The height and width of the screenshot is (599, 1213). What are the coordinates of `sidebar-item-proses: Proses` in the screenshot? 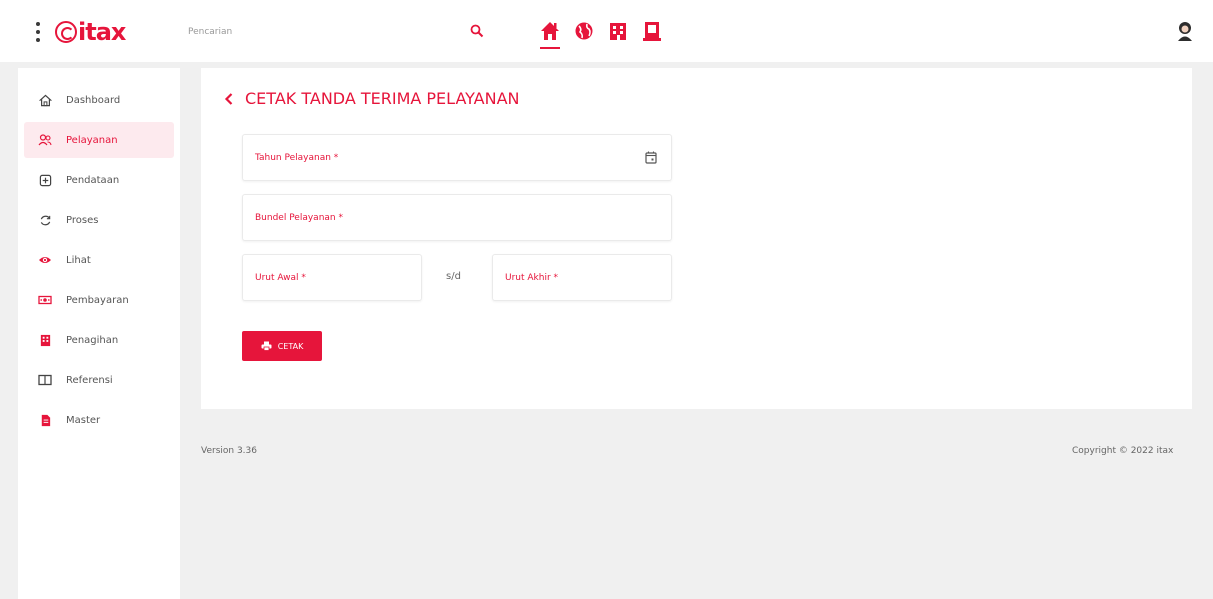 It's located at (99, 220).